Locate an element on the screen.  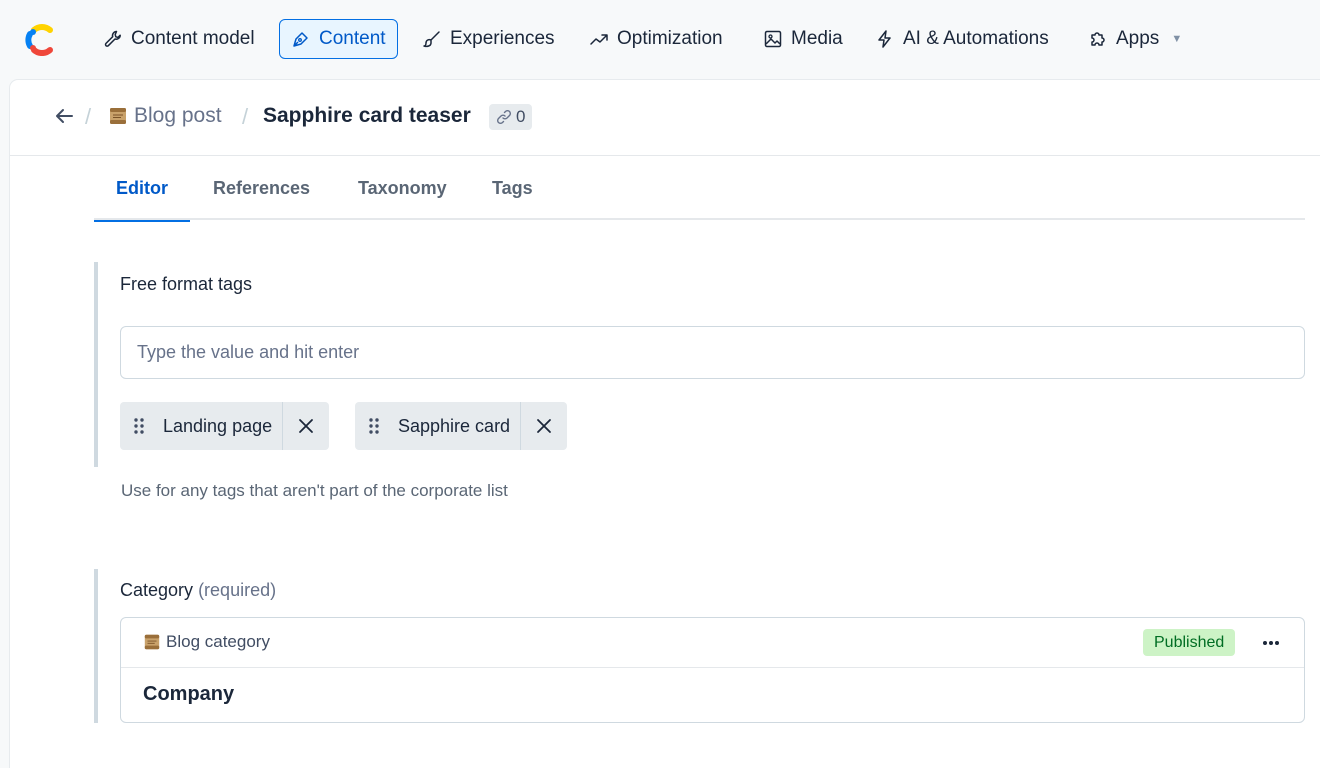
tab-tags: Tags is located at coordinates (512, 188).